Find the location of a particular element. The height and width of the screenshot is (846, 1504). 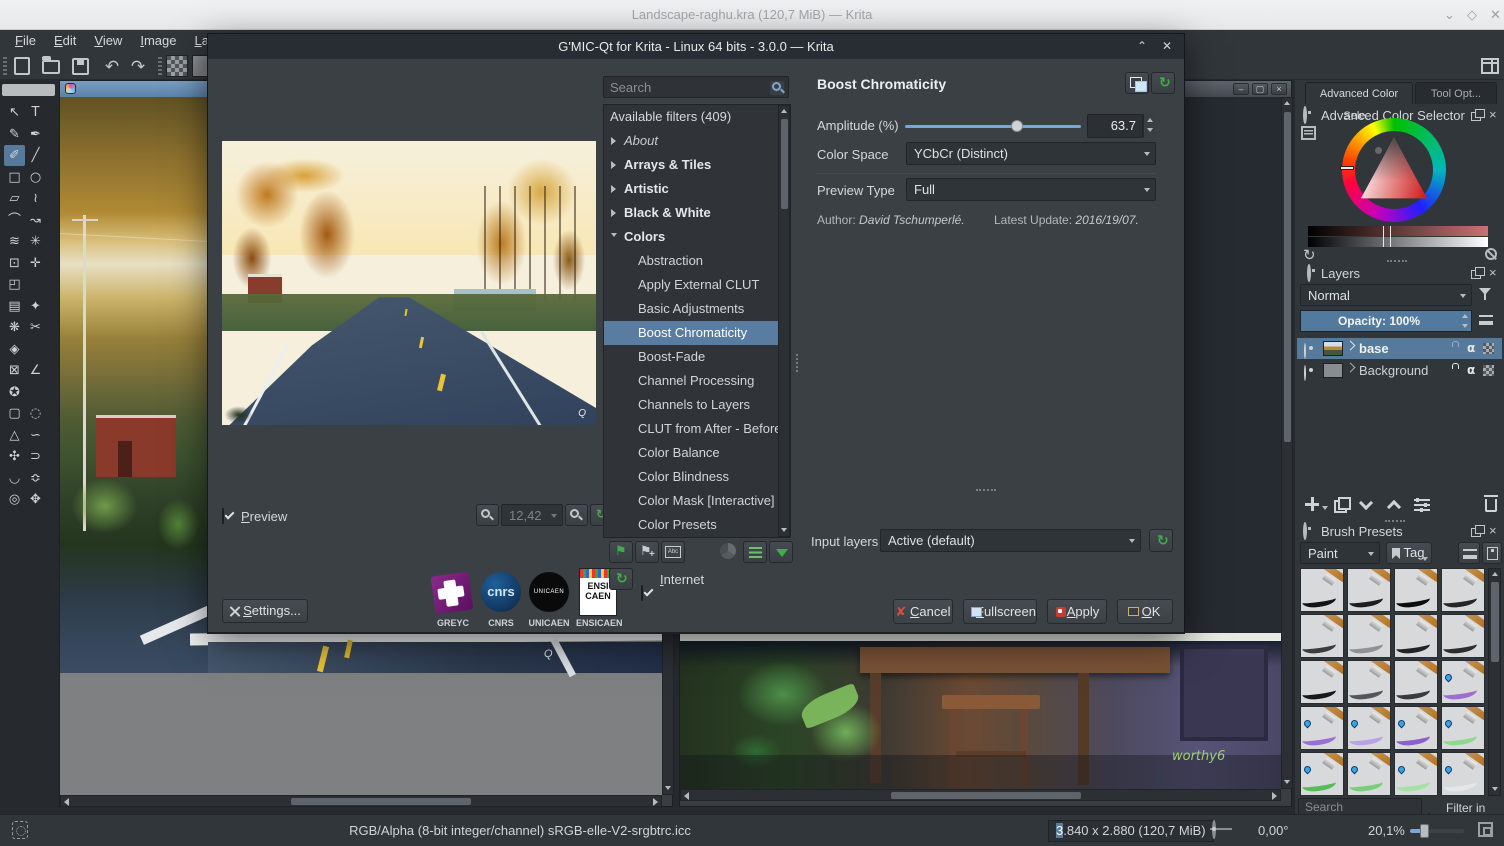

fullscreen-button: Fullscreen is located at coordinates (1000, 611).